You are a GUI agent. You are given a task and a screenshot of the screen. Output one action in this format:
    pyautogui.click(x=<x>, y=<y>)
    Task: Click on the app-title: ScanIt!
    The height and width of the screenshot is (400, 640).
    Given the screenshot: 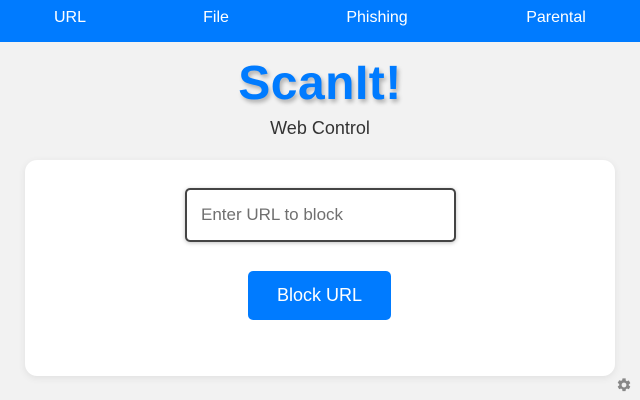 What is the action you would take?
    pyautogui.click(x=320, y=83)
    